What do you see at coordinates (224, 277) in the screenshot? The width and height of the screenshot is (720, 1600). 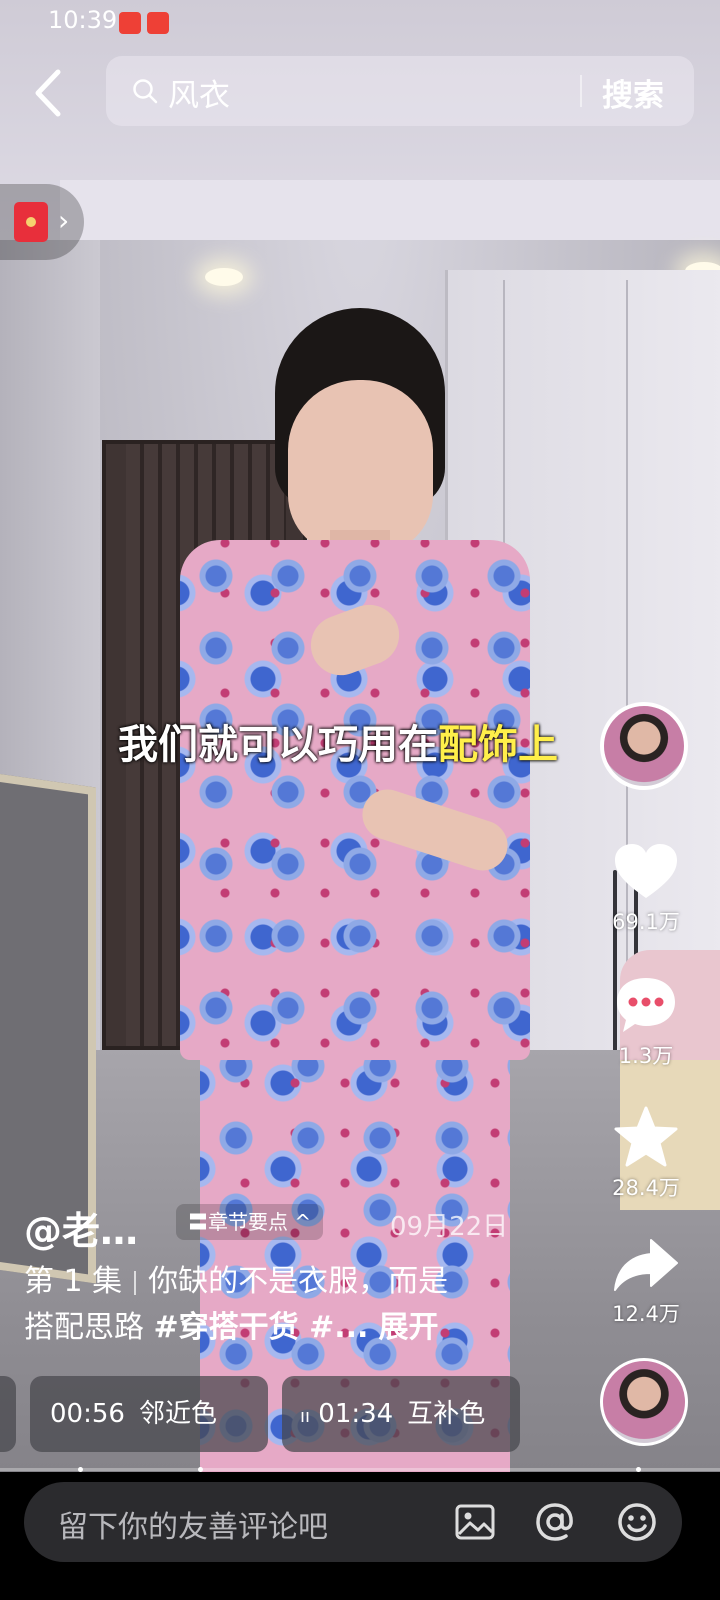 I see `ceiling-lamp` at bounding box center [224, 277].